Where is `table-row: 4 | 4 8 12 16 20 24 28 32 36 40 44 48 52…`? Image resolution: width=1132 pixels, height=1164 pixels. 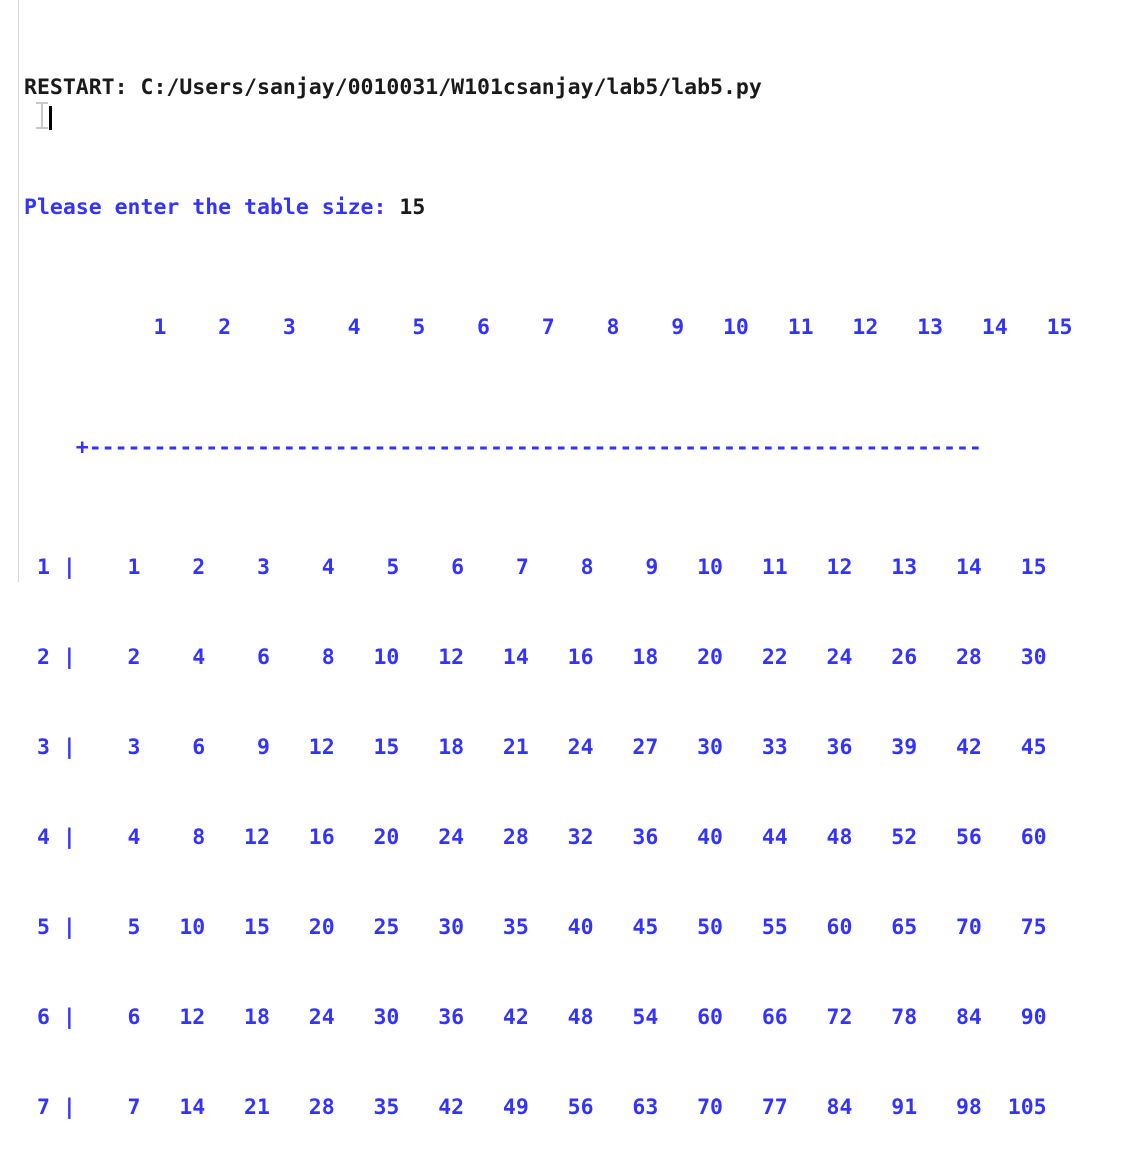
table-row: 4 | 4 8 12 16 20 24 28 32 36 40 44 48 52… is located at coordinates (535, 837).